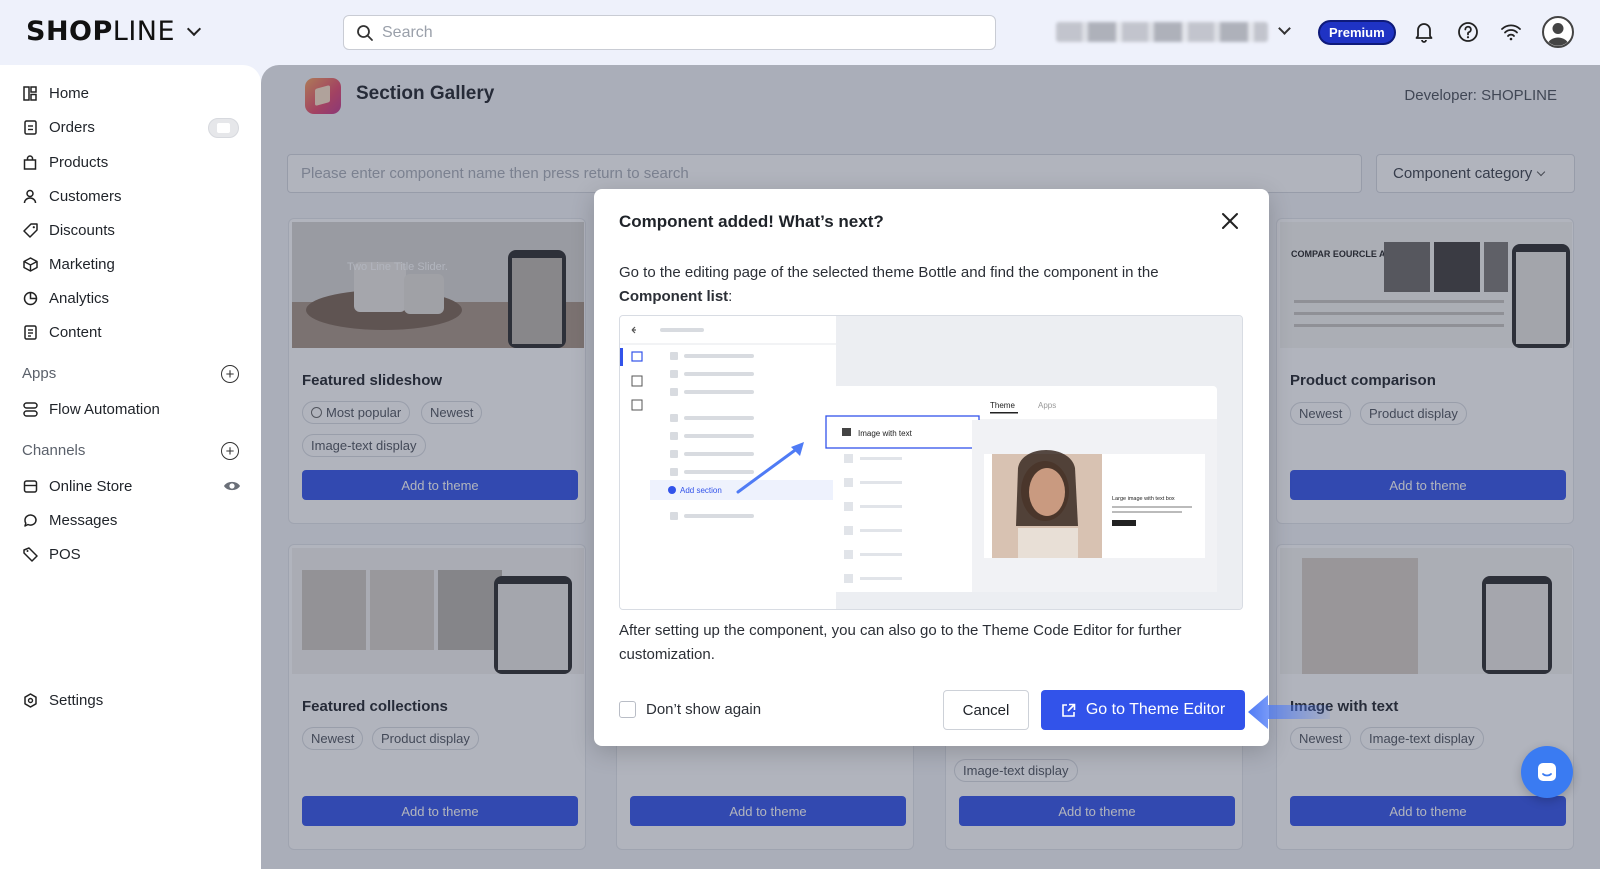 The image size is (1600, 869). Describe the element at coordinates (1511, 32) in the screenshot. I see `wifi-icon` at that location.